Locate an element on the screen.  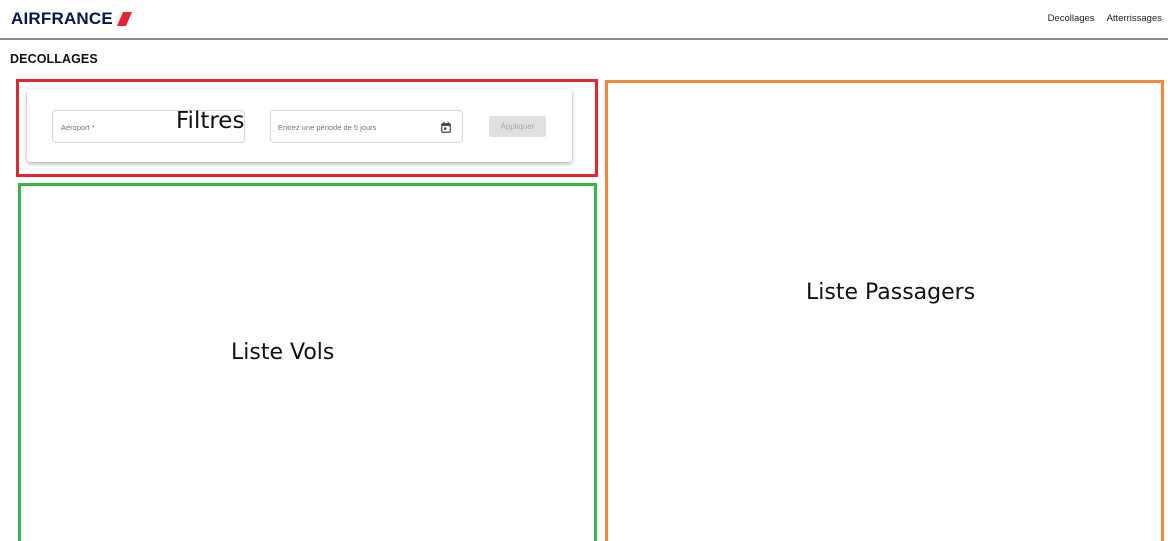
nav-link-atterrissages: Atterrissages is located at coordinates (1134, 18).